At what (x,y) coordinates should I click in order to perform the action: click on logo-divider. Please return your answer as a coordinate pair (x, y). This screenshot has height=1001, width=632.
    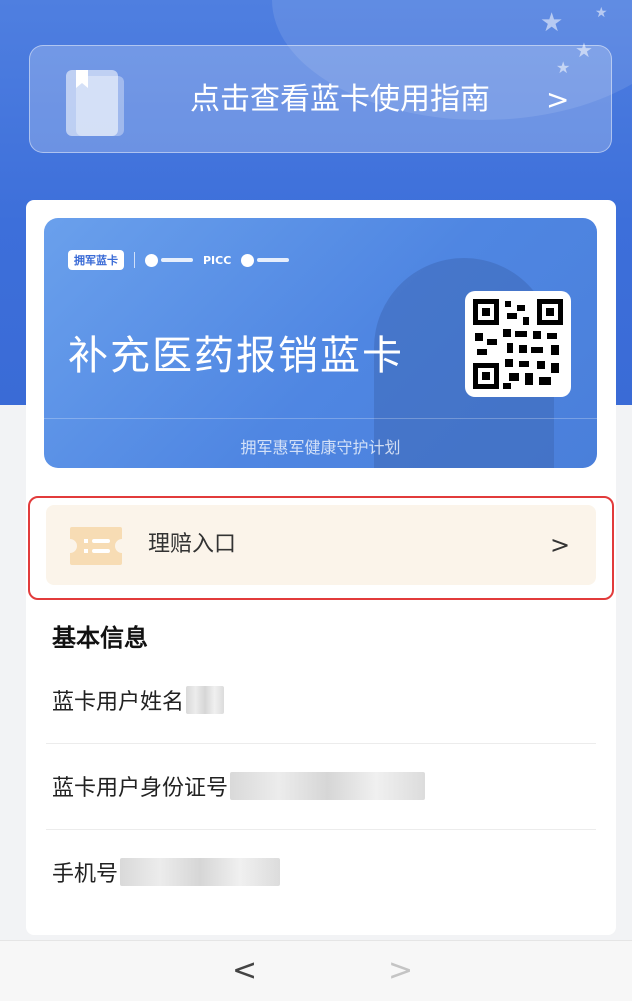
    Looking at the image, I should click on (134, 260).